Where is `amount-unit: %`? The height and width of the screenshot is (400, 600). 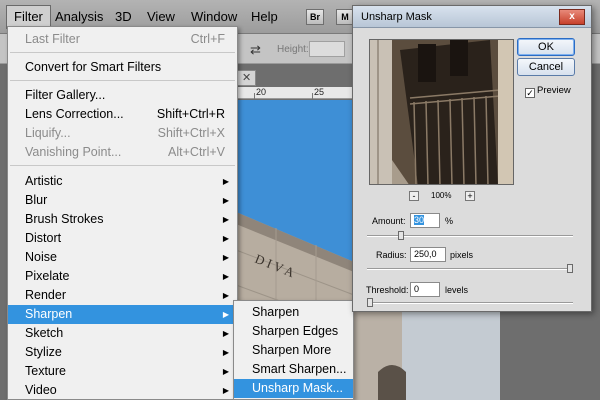 amount-unit: % is located at coordinates (449, 221).